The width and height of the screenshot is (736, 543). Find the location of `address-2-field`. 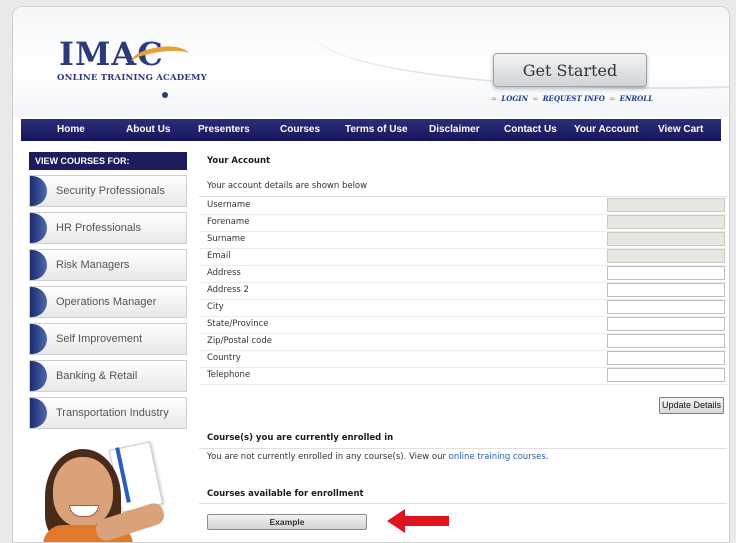

address-2-field is located at coordinates (666, 290).